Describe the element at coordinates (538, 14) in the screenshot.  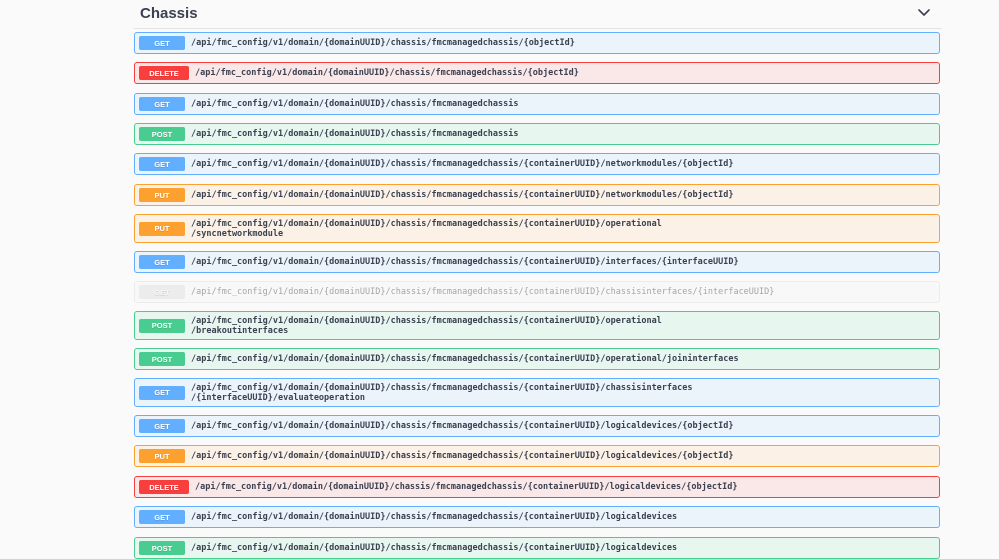
I see `section-header-chassis: Chassis` at that location.